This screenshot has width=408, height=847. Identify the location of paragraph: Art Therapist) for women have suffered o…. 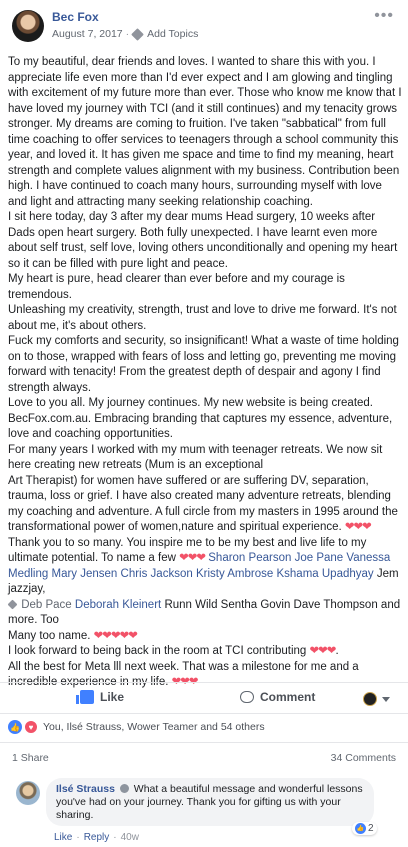
(205, 505).